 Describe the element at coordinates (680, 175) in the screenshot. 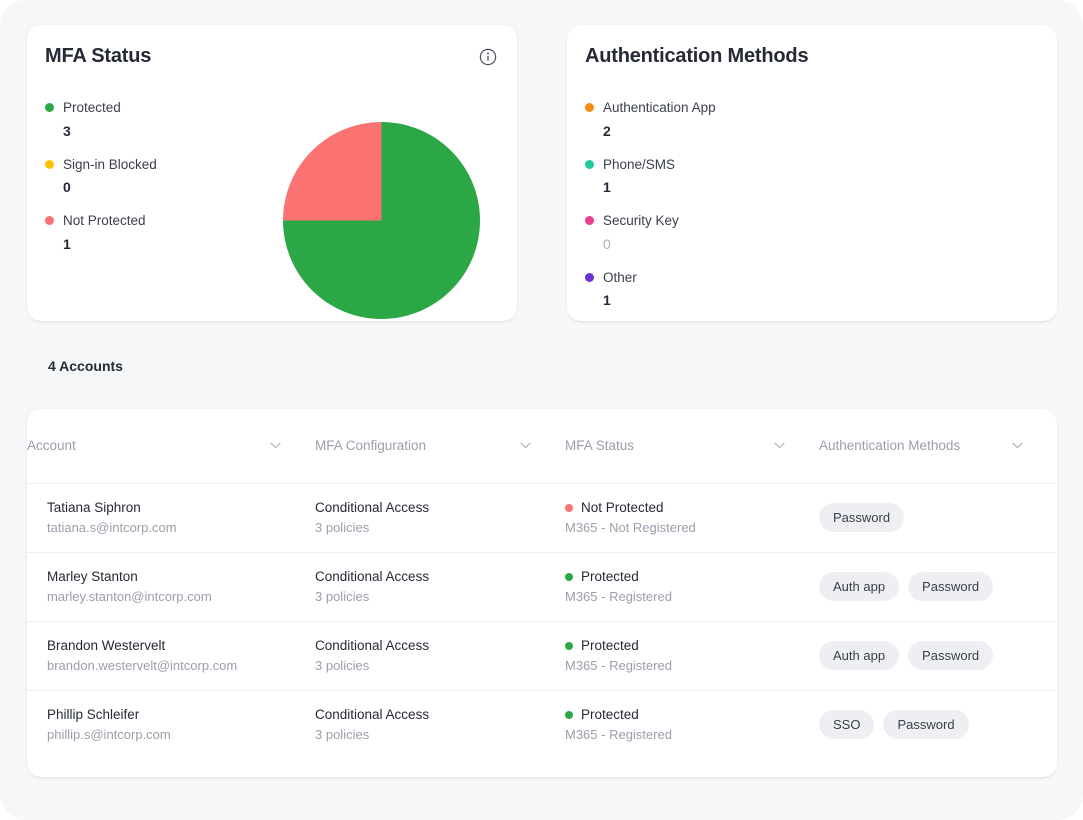

I see `legend-item: Phone/SMS 1` at that location.